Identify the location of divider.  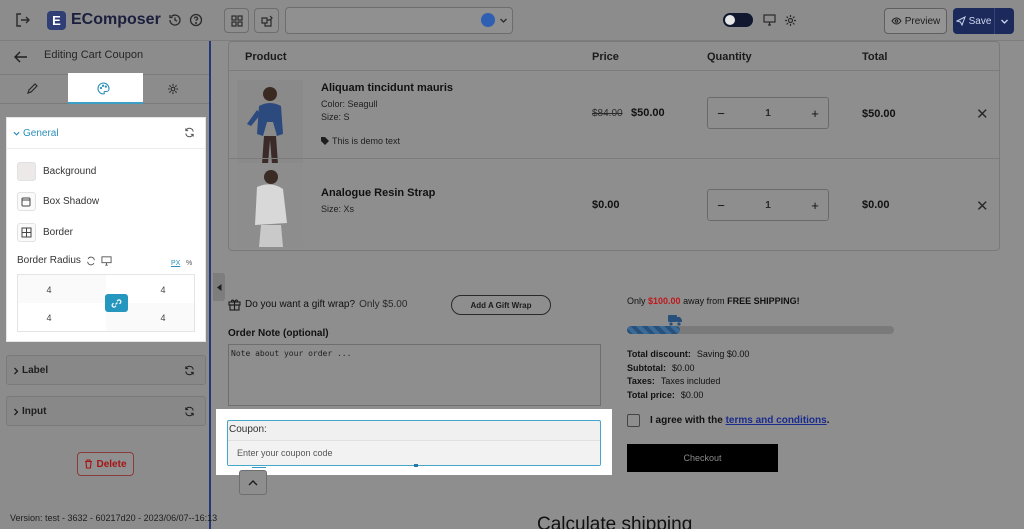
(614, 70).